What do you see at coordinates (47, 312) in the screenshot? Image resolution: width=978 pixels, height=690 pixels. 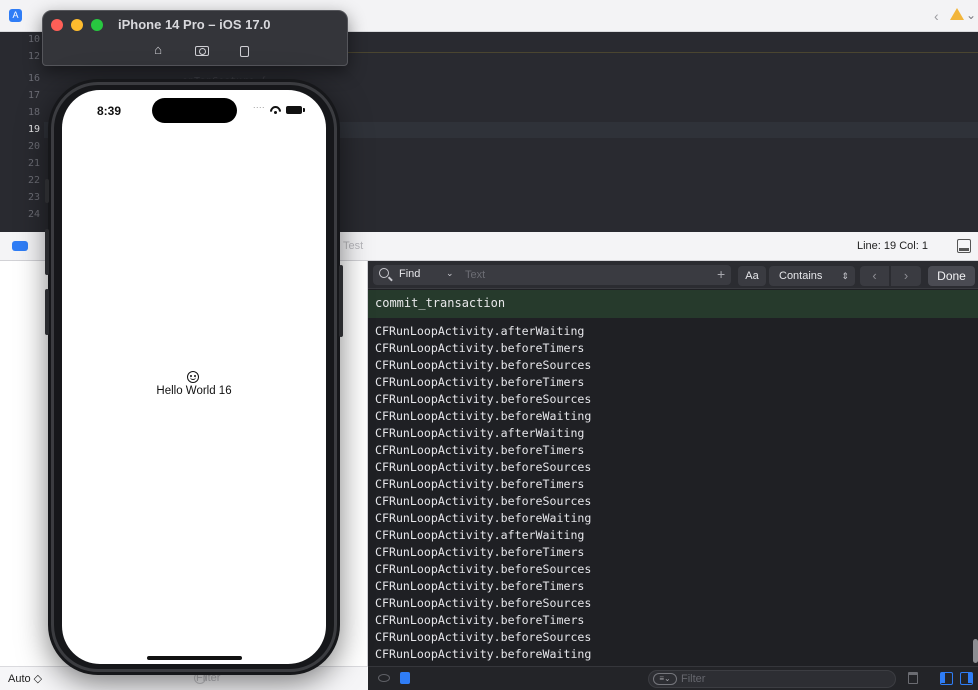 I see `volume-down-button` at bounding box center [47, 312].